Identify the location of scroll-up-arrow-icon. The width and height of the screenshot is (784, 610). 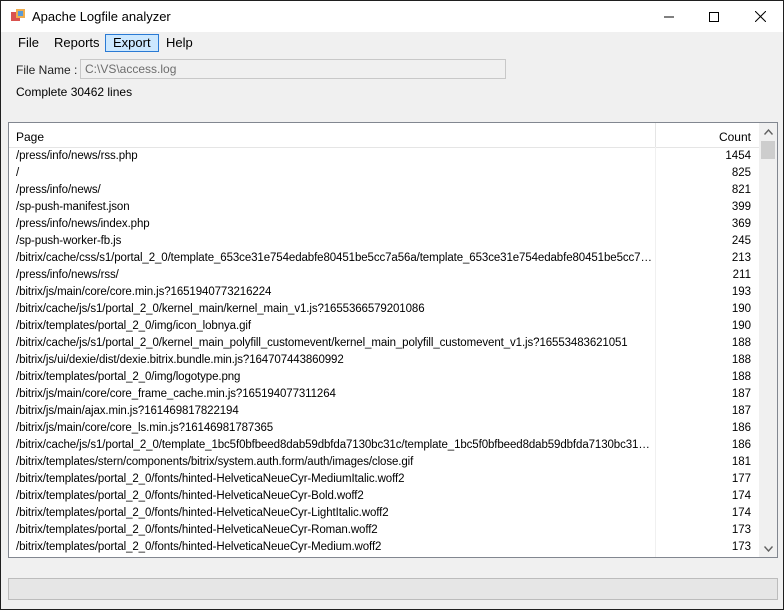
(768, 131).